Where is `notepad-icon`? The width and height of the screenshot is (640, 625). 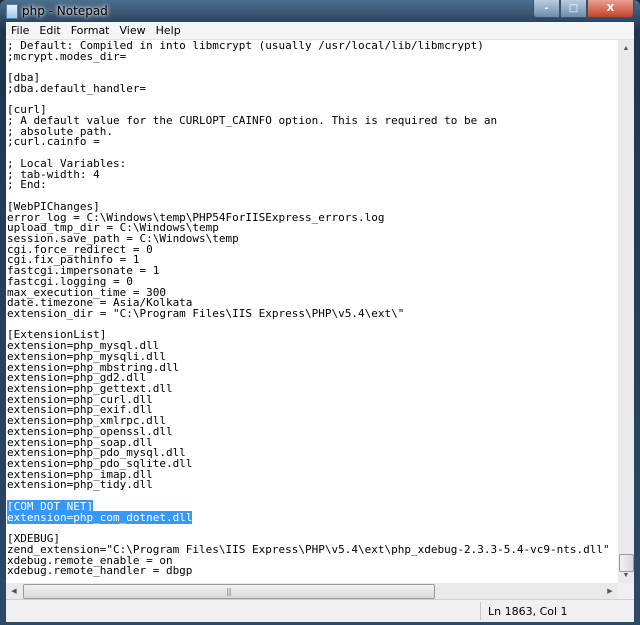 notepad-icon is located at coordinates (12, 11).